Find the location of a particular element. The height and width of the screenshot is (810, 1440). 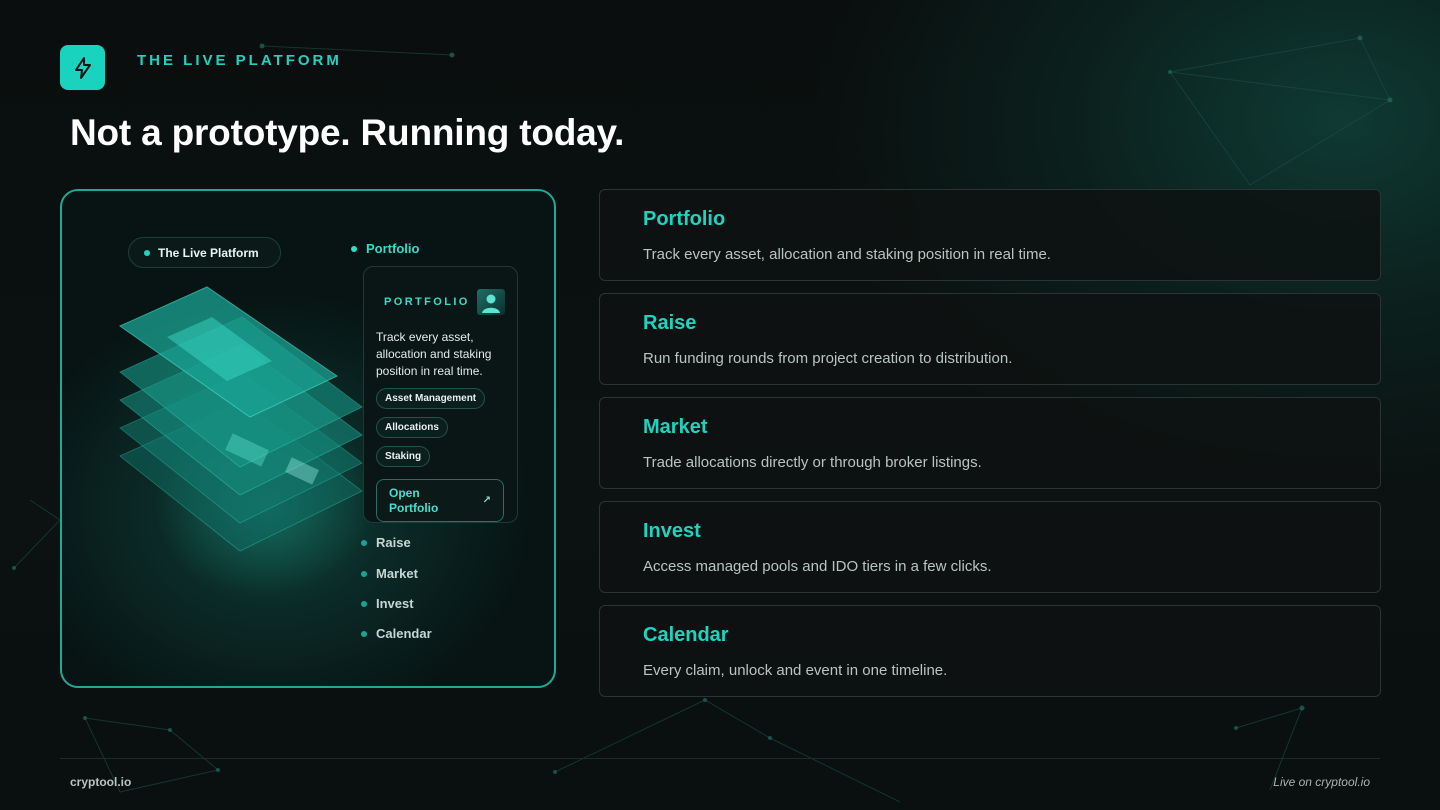

tag-asset-management: Asset Management is located at coordinates (431, 398).